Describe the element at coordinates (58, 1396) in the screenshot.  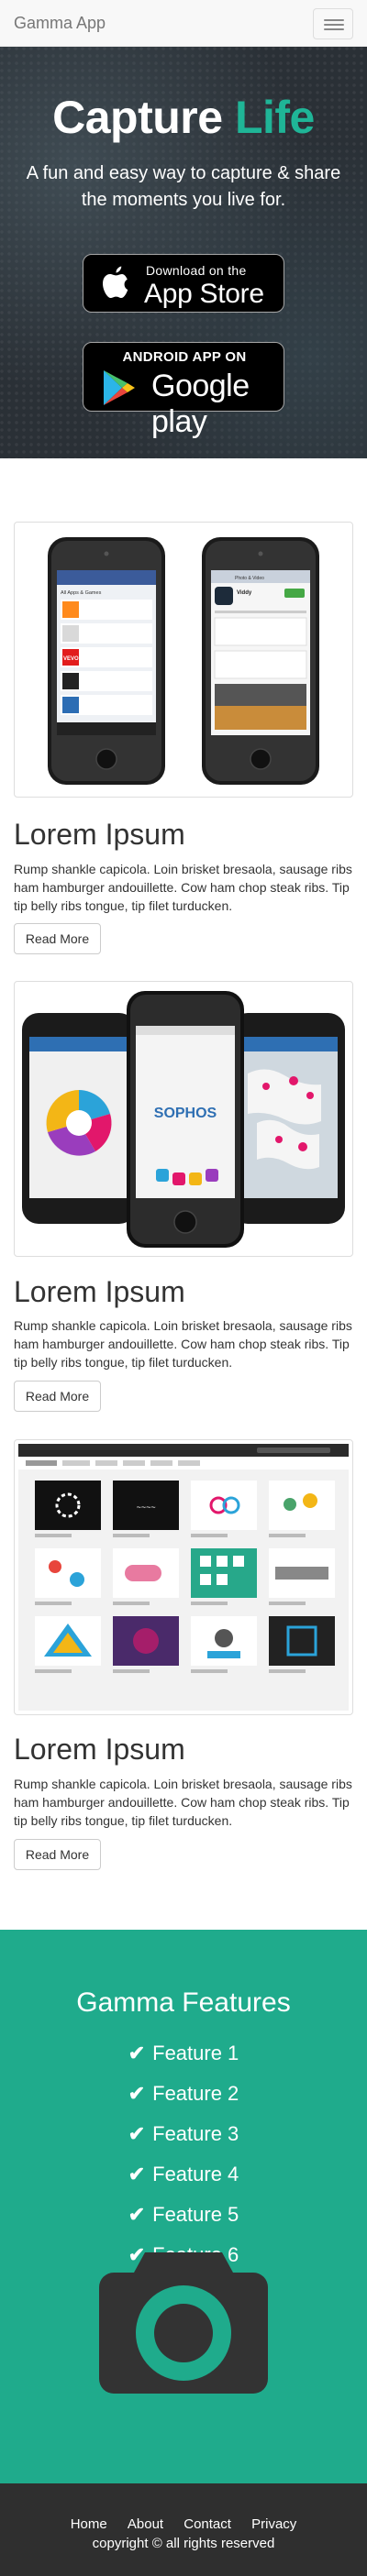
I see `item-2-read-more-button: Read More` at that location.